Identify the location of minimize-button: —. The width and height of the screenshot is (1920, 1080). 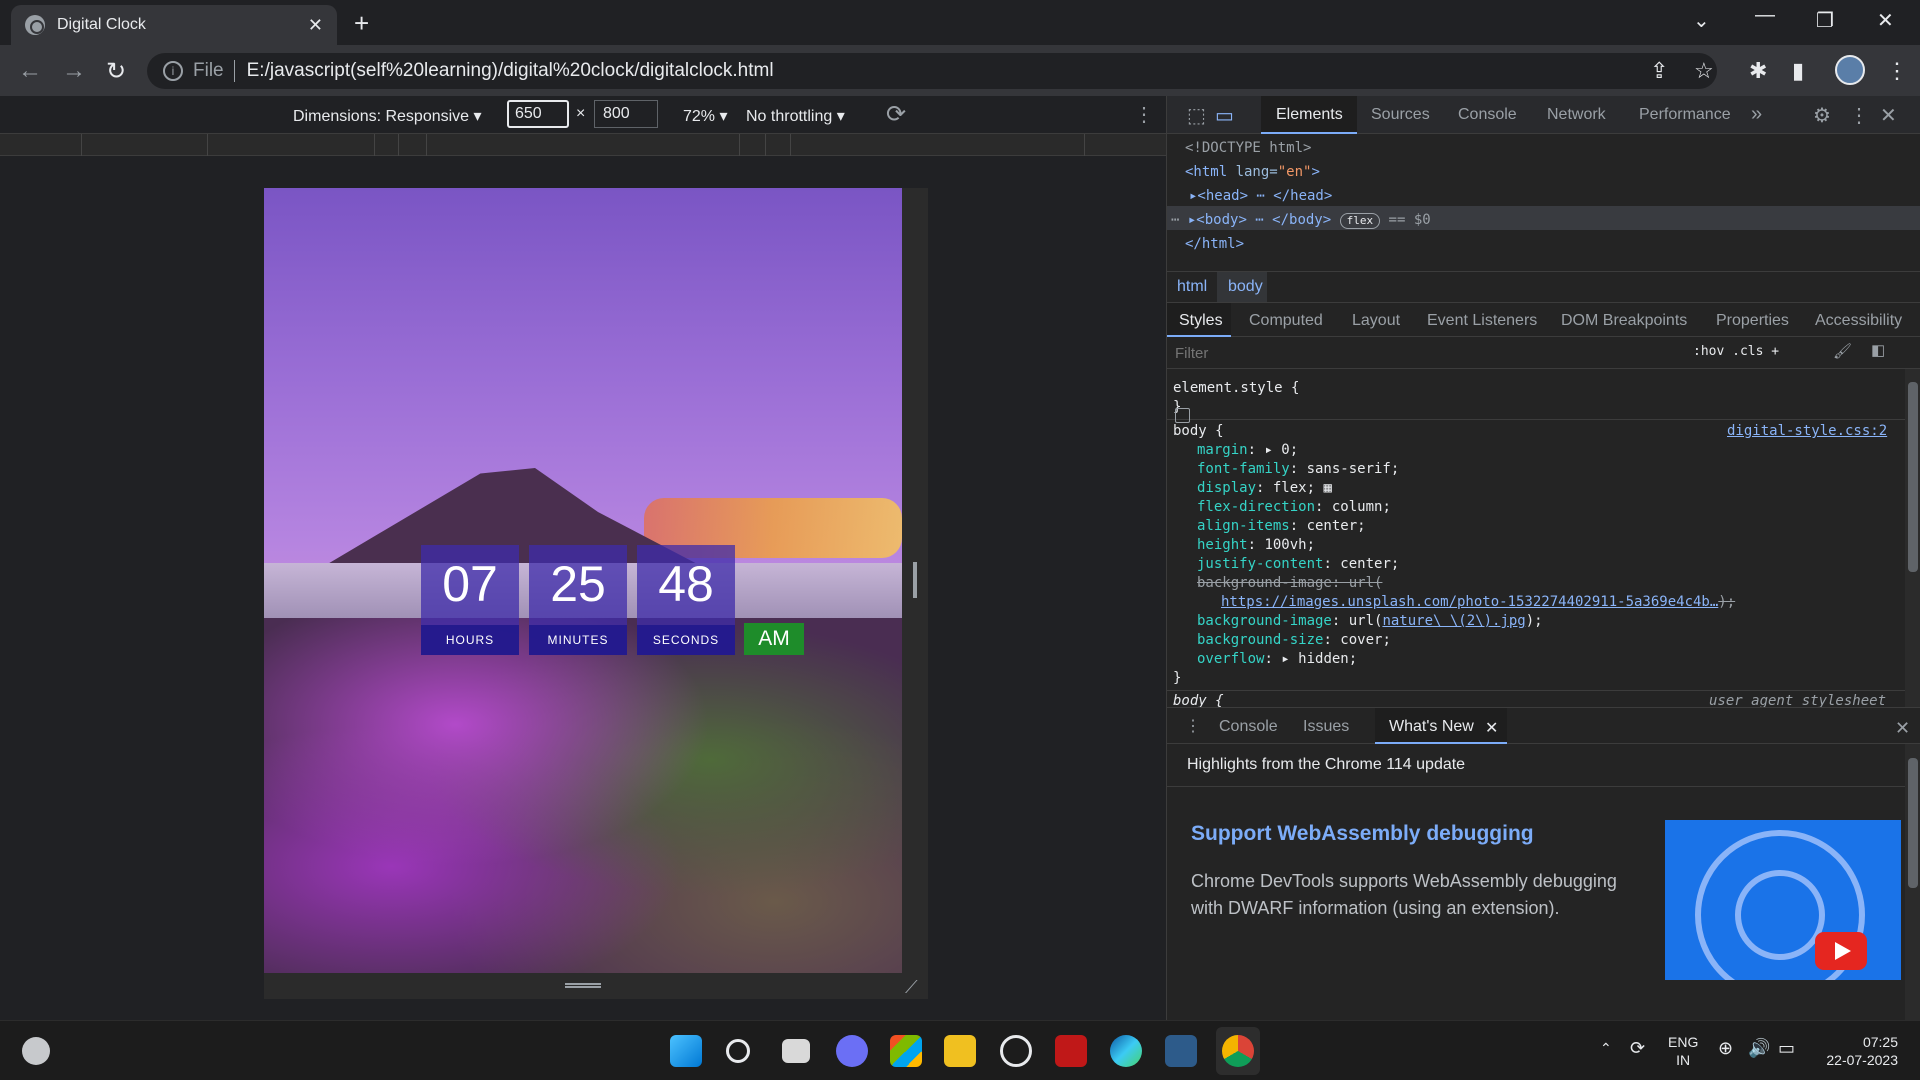
(1765, 15).